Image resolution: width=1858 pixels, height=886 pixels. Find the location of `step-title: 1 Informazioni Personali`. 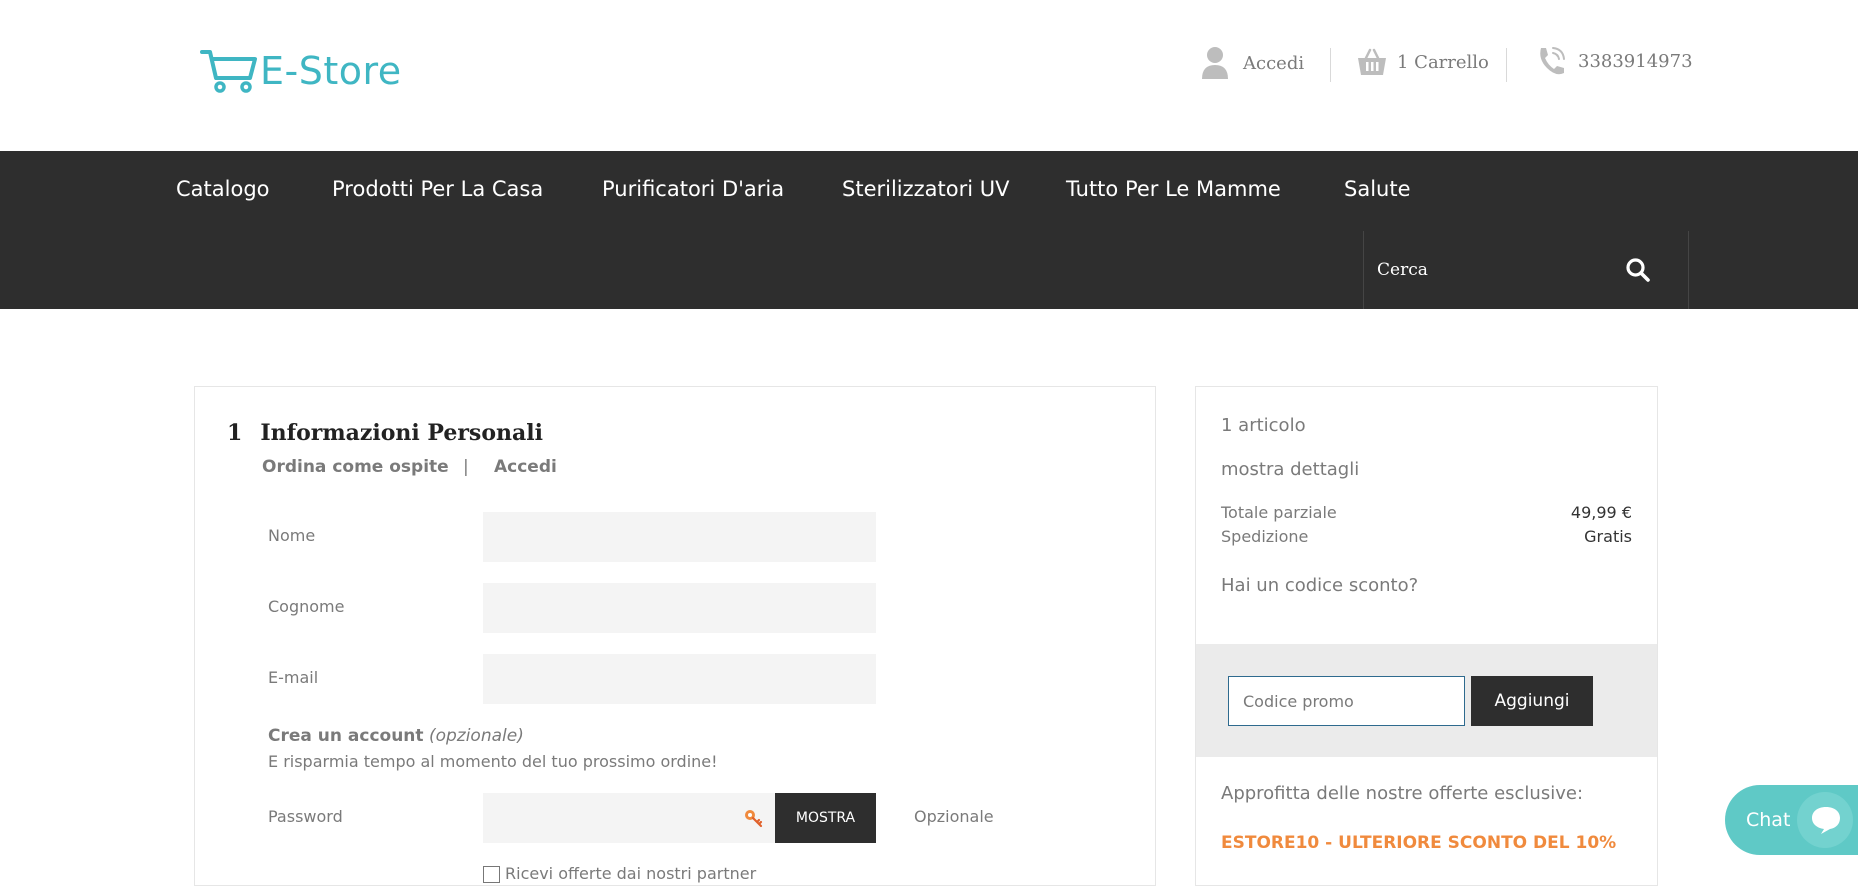

step-title: 1 Informazioni Personali is located at coordinates (385, 433).